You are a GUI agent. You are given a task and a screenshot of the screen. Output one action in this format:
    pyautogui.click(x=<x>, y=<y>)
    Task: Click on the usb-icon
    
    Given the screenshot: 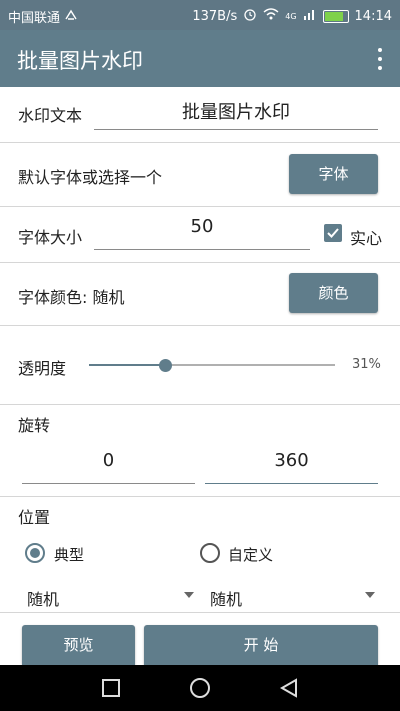 What is the action you would take?
    pyautogui.click(x=71, y=17)
    